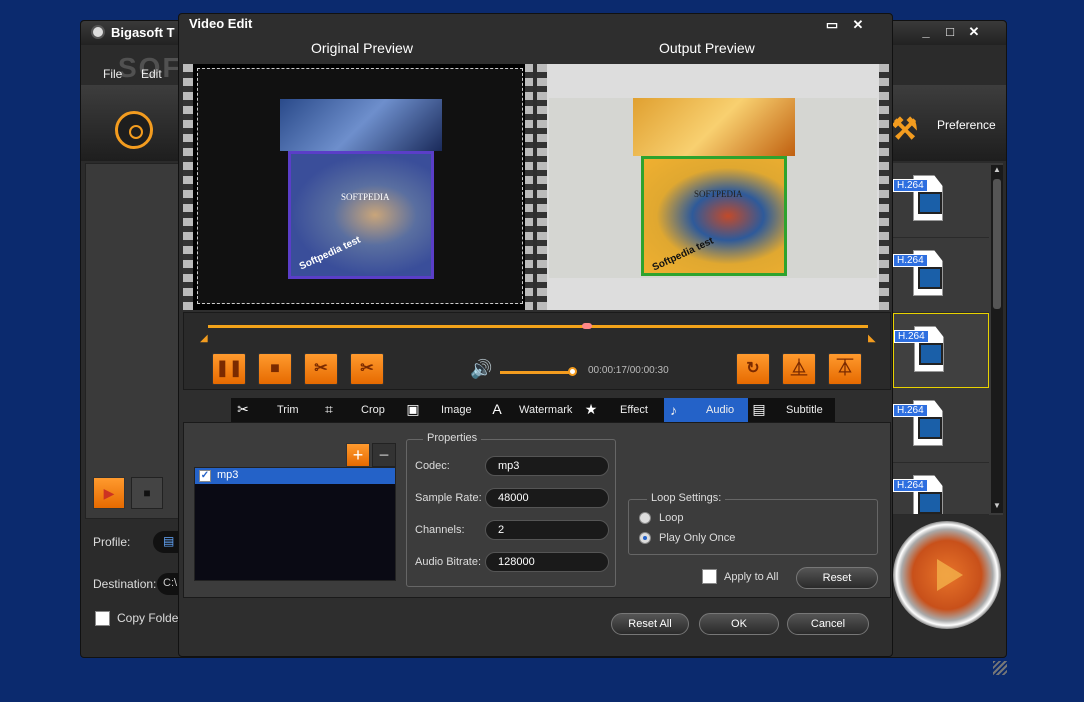  What do you see at coordinates (537, 351) in the screenshot?
I see `playback-controls: ◢ ◣ ❚❚ ■ ✂ ✂ 🔊 00:00:17/00:00:30 ↻ ⏅ ⏄` at bounding box center [537, 351].